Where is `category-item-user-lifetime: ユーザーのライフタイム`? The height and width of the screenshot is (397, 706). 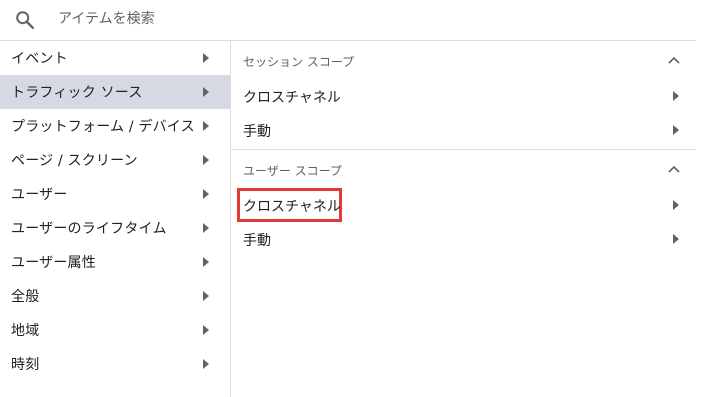
category-item-user-lifetime: ユーザーのライフタイム is located at coordinates (115, 228).